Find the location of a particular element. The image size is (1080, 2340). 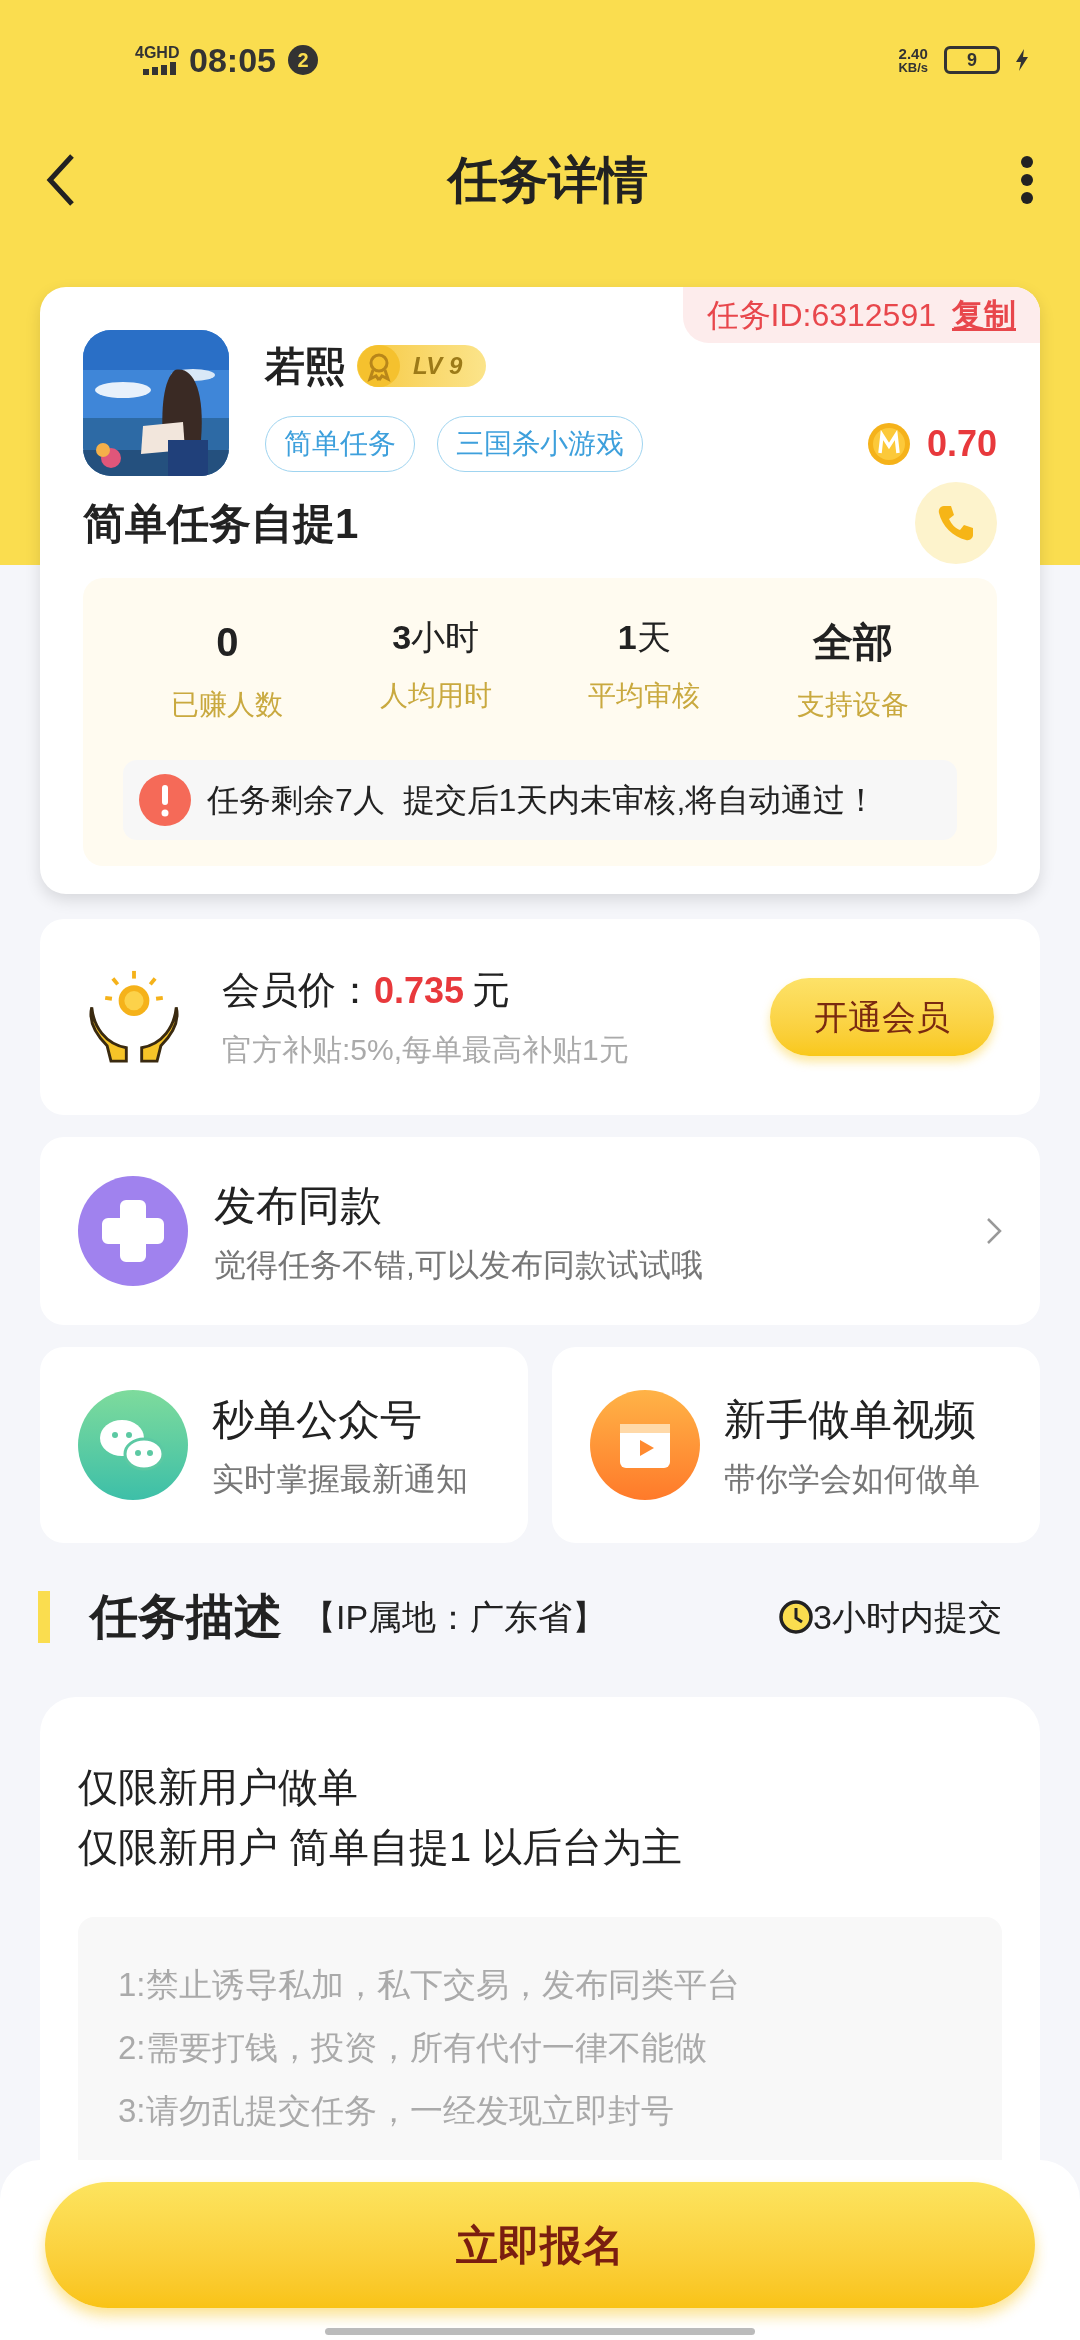

stat-label: 已赚人数 is located at coordinates (227, 705).